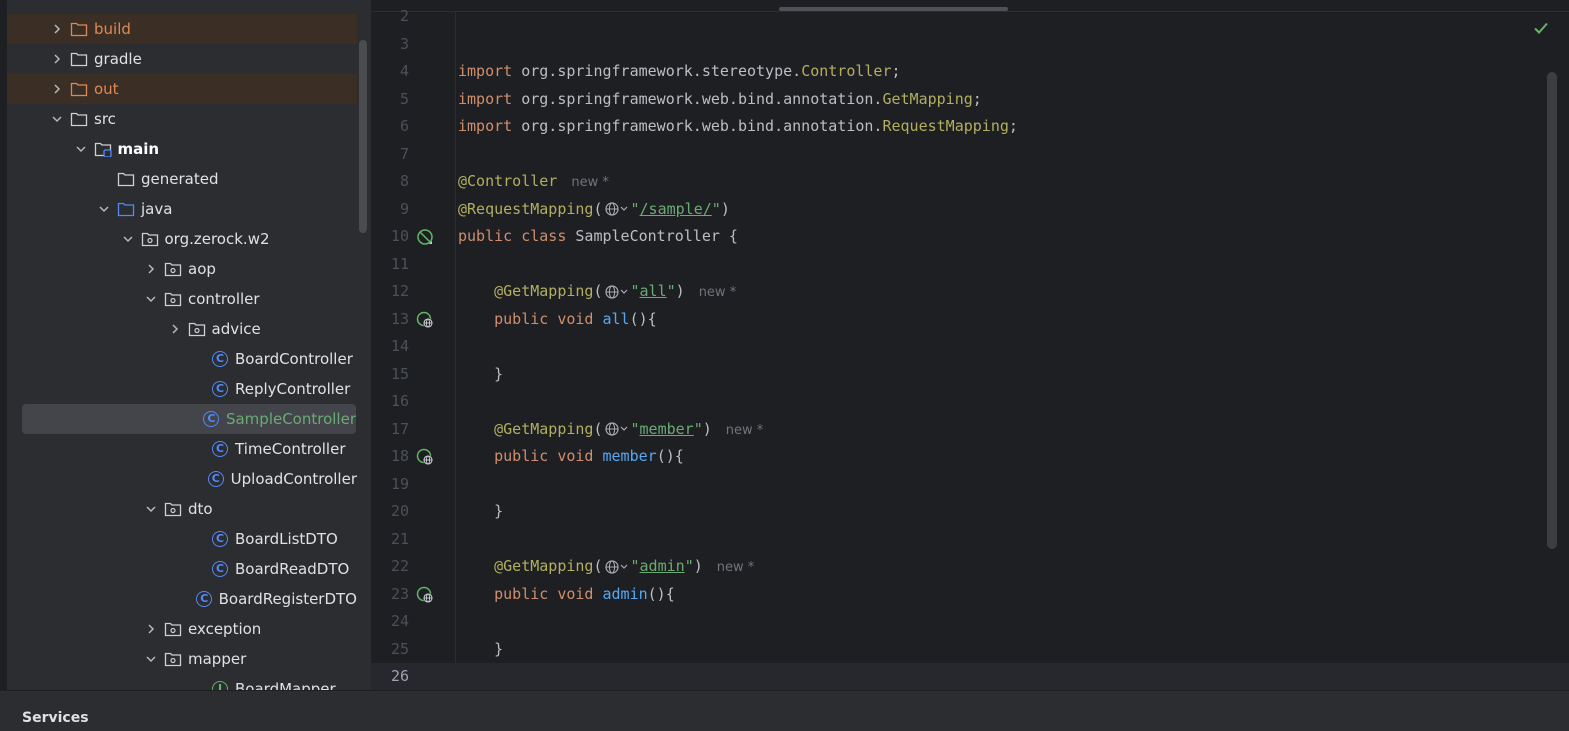  Describe the element at coordinates (970, 16) in the screenshot. I see `code-line: 2` at that location.